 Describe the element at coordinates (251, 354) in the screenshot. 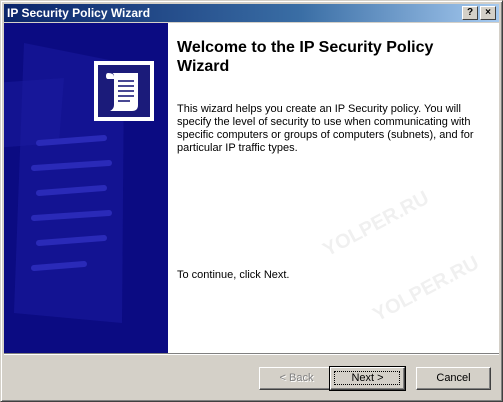

I see `button-divider` at that location.